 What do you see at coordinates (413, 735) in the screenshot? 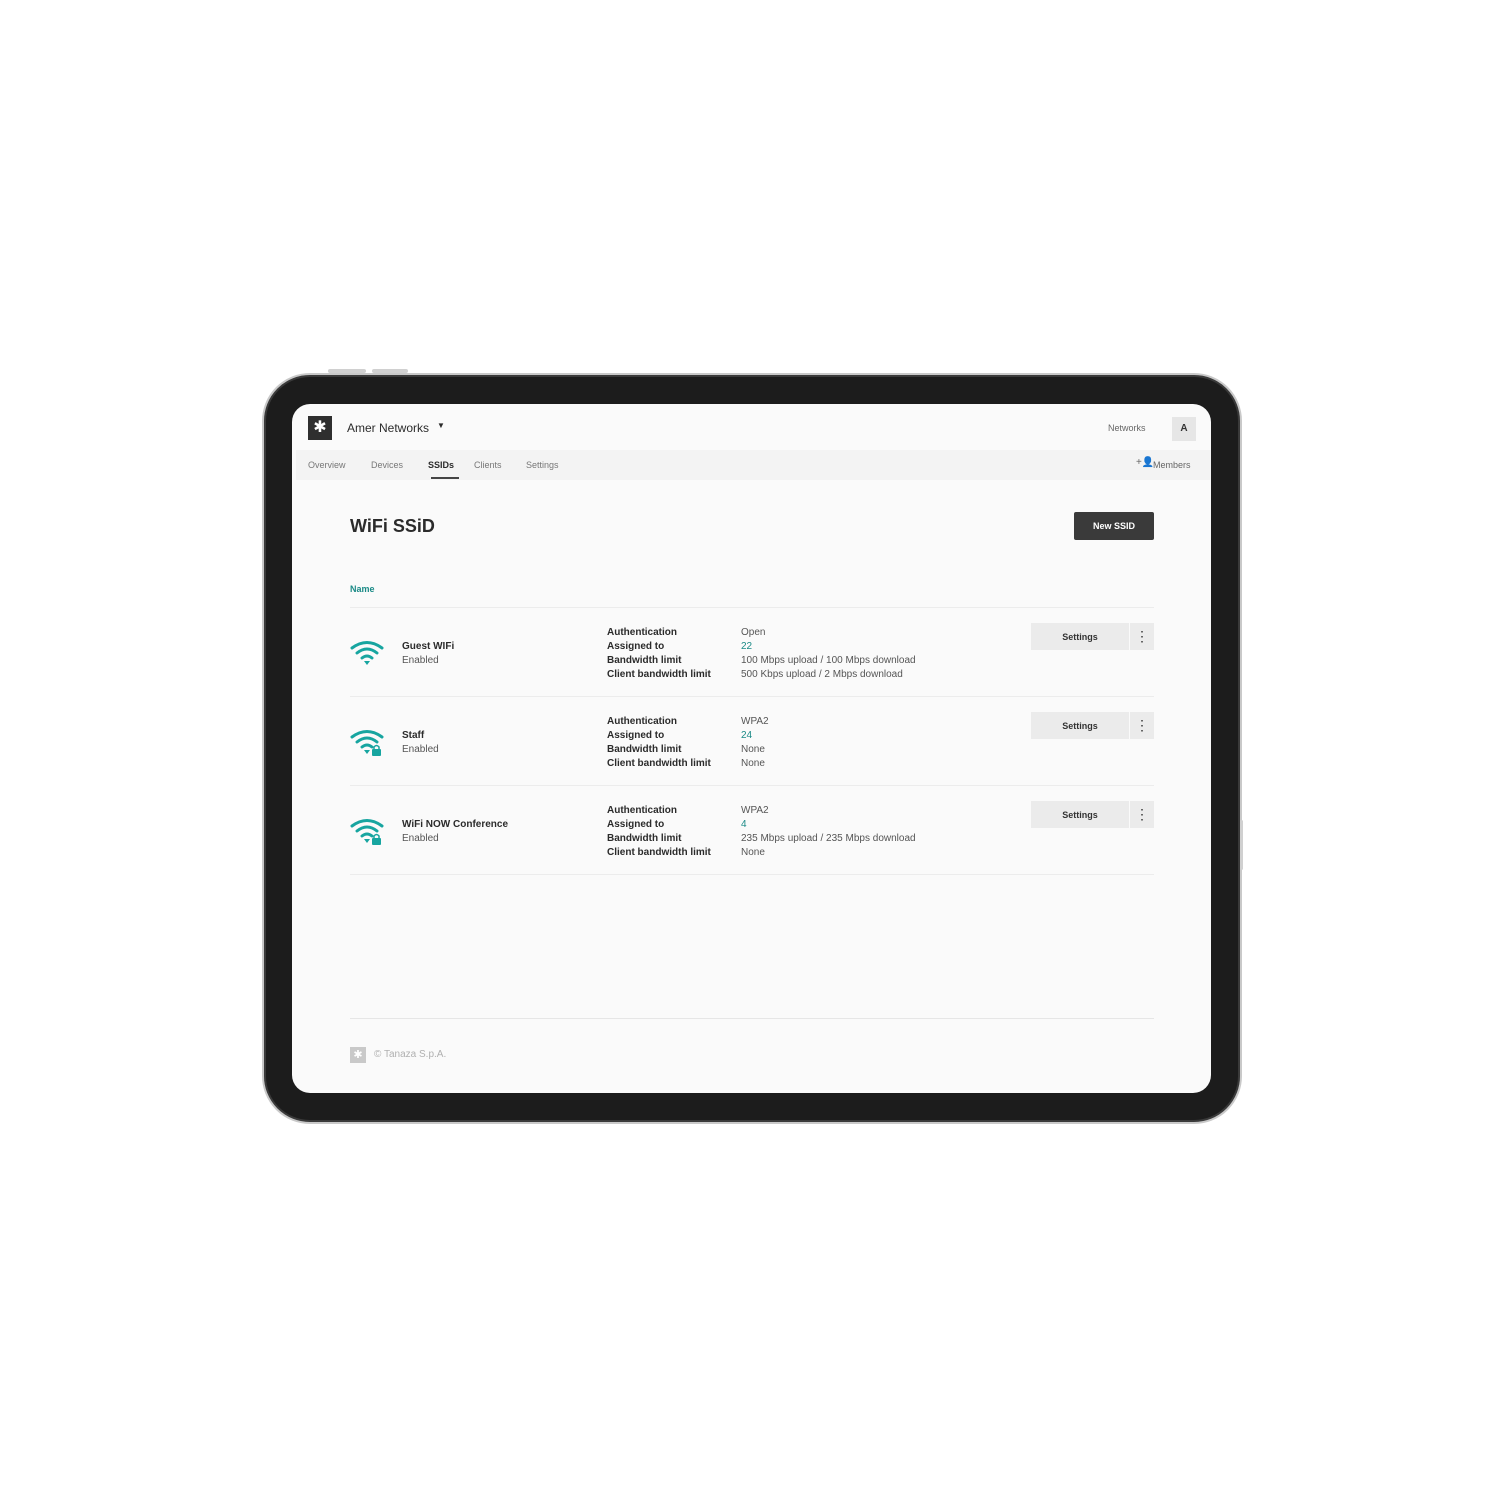
I see `ssid-name: Staff` at bounding box center [413, 735].